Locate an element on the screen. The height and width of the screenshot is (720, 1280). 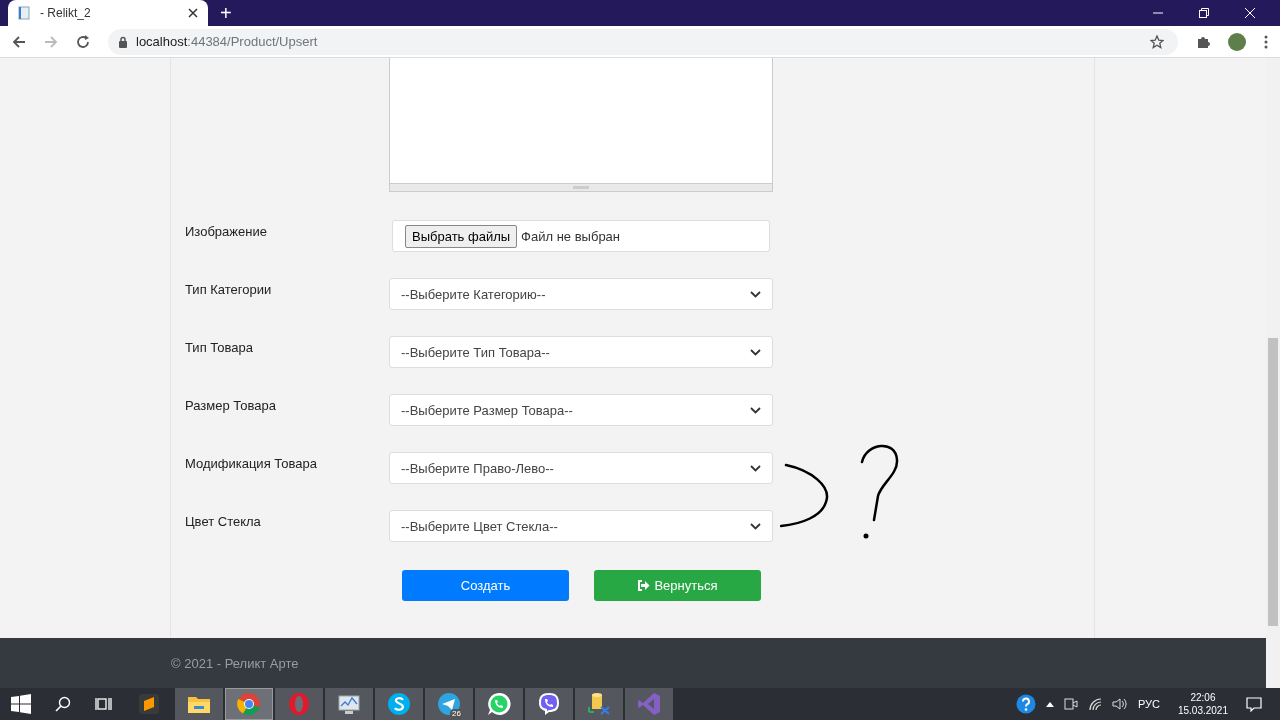
paper-plane-icon is located at coordinates (449, 704).